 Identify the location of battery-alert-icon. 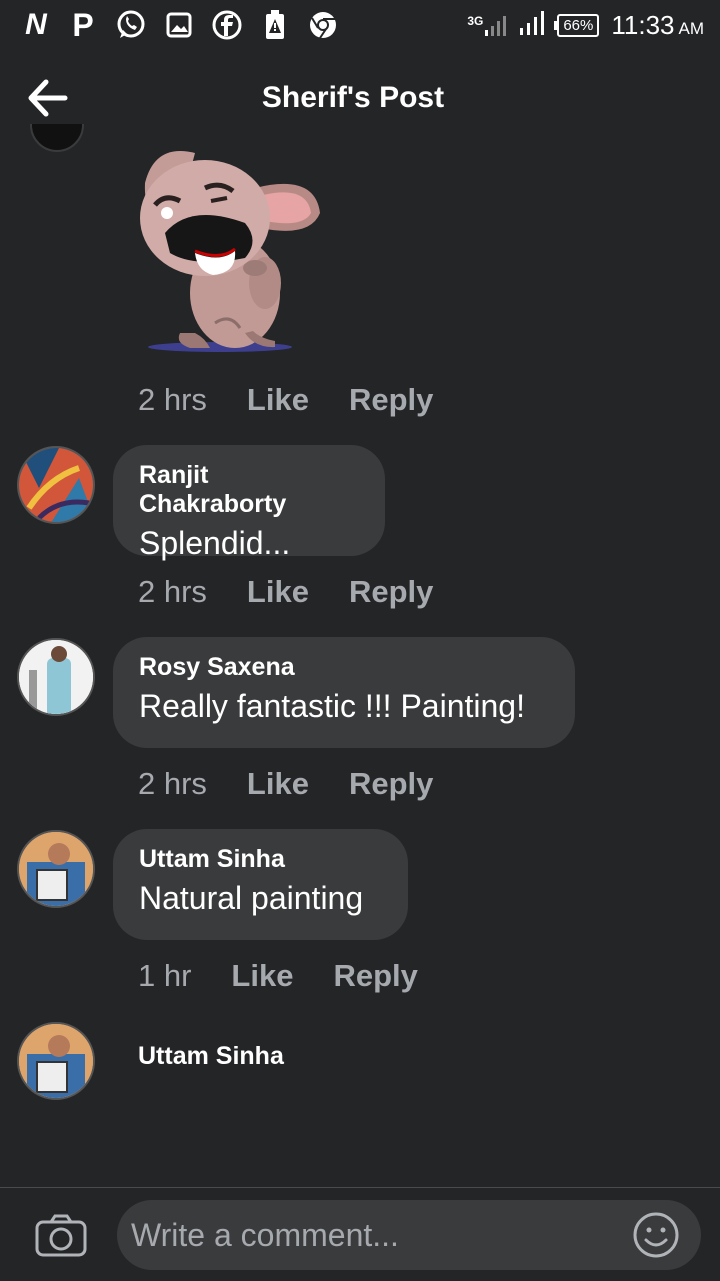
(275, 25).